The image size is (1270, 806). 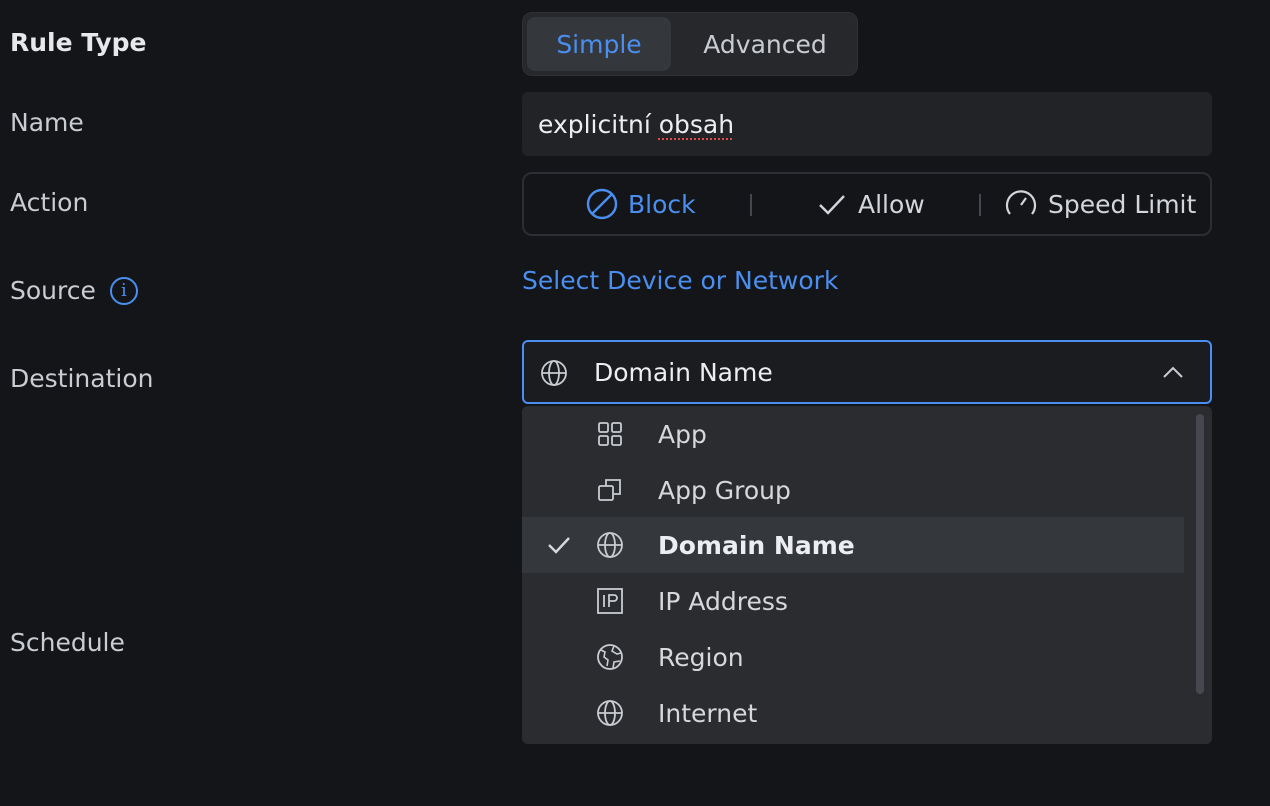 What do you see at coordinates (696, 124) in the screenshot?
I see `name-input-misspelled-word: obsah` at bounding box center [696, 124].